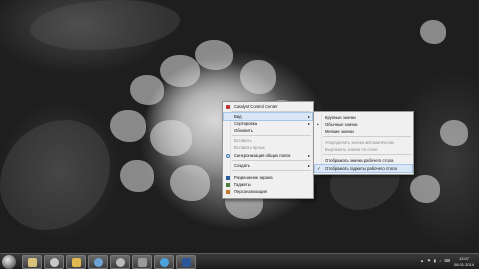  Describe the element at coordinates (268, 191) in the screenshot. I see `menu-item-personalization: Персонализация` at that location.